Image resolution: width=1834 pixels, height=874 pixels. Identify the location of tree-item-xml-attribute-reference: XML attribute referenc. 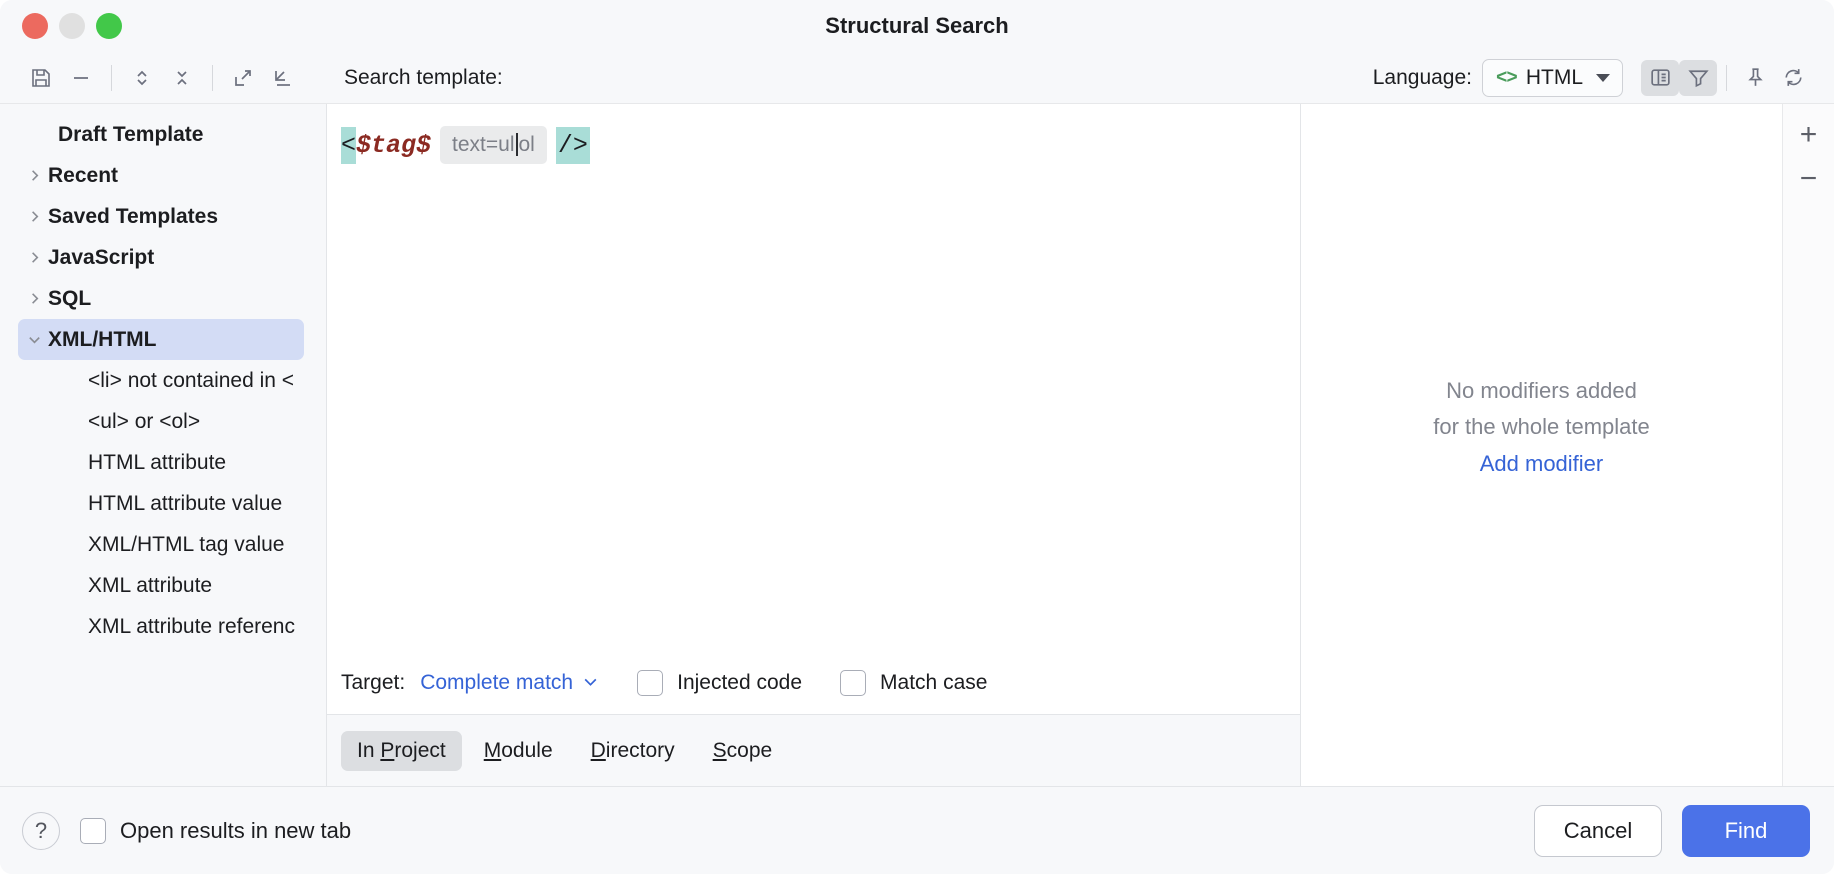
(163, 626).